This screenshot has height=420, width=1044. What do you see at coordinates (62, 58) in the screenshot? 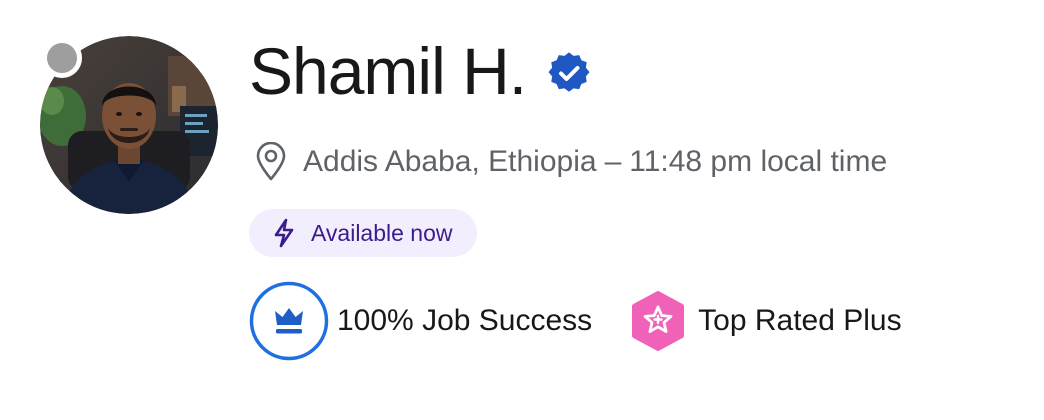
I see `online-status-indicator` at bounding box center [62, 58].